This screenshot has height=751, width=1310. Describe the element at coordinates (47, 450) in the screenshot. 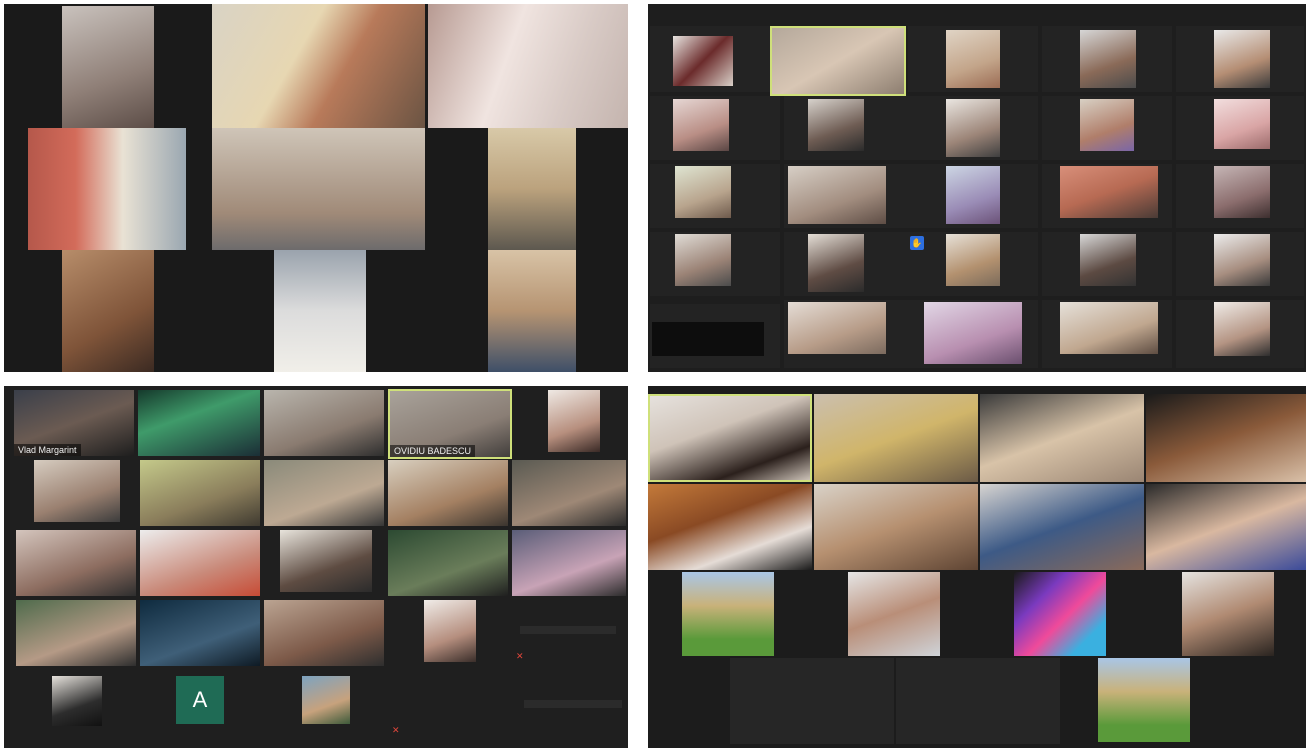

I see `participant-name: Vlad Margarint` at that location.